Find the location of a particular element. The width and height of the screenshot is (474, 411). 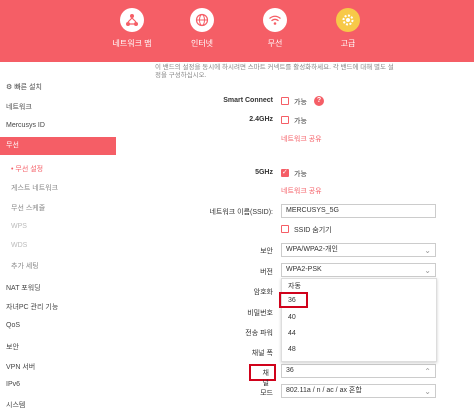

smart-connect-checkbox is located at coordinates (285, 101).